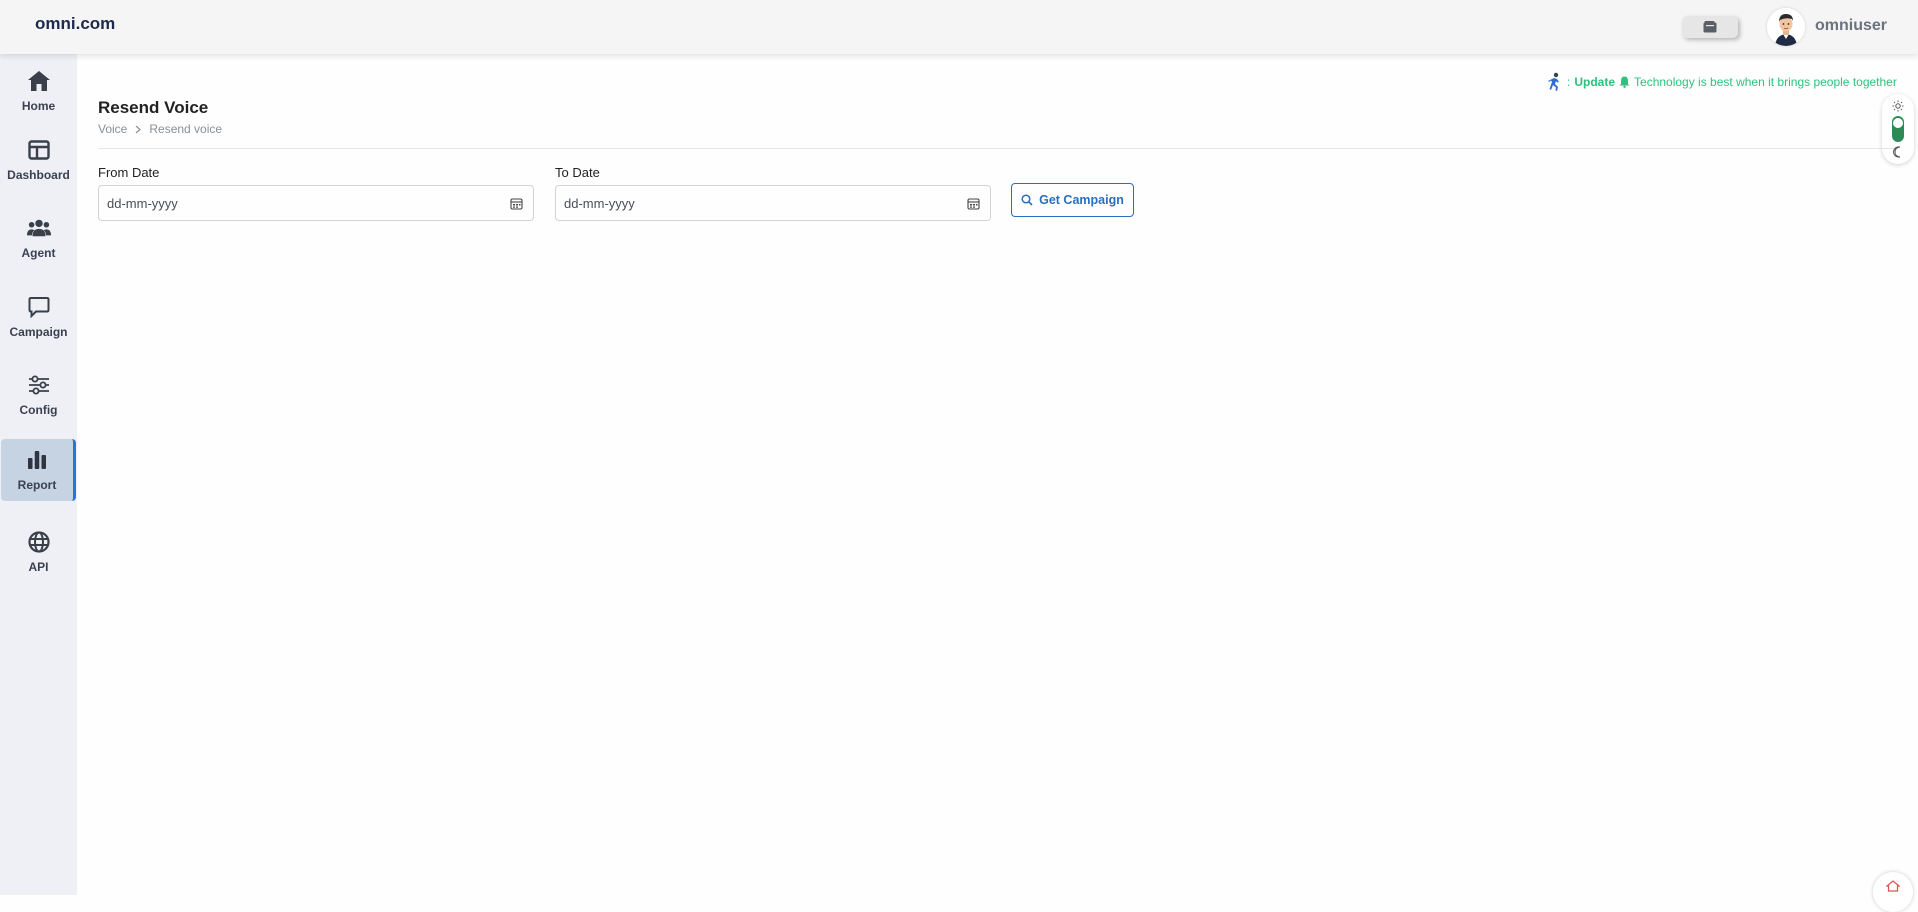 The image size is (1918, 912). I want to click on wallet-button, so click(1710, 27).